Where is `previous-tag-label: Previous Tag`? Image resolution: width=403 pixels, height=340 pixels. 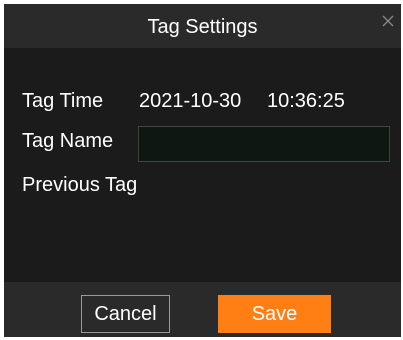 previous-tag-label: Previous Tag is located at coordinates (80, 185).